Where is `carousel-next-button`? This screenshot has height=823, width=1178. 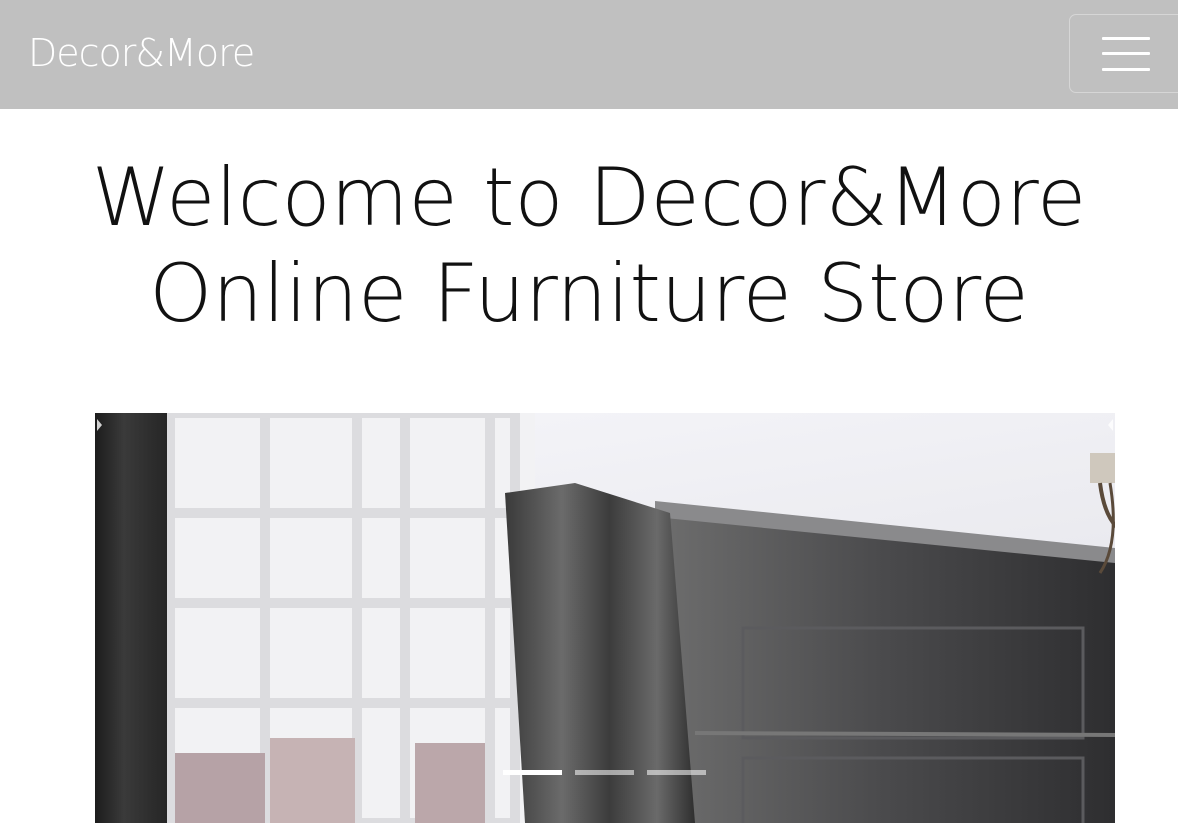
carousel-next-button is located at coordinates (1105, 425).